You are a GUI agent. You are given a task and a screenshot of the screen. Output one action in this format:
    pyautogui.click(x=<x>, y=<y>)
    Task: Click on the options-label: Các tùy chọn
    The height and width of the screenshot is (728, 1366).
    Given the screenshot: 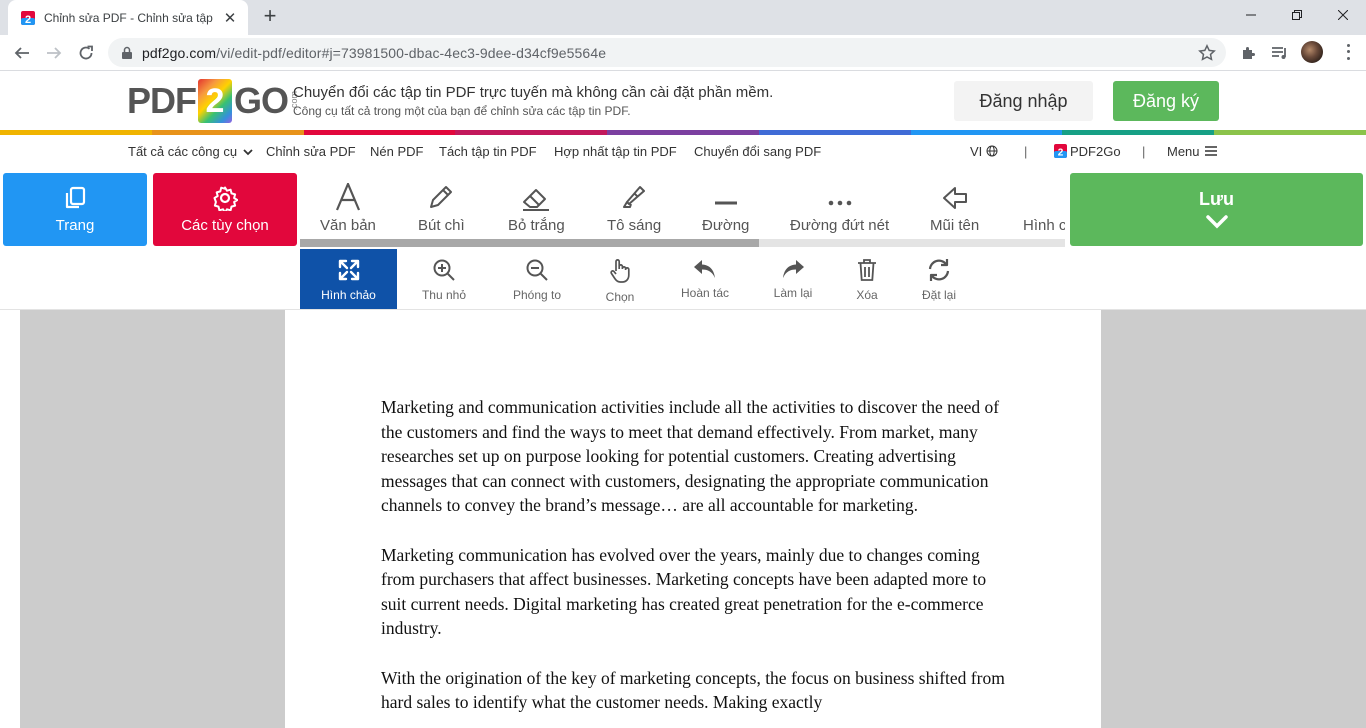 What is the action you would take?
    pyautogui.click(x=225, y=225)
    